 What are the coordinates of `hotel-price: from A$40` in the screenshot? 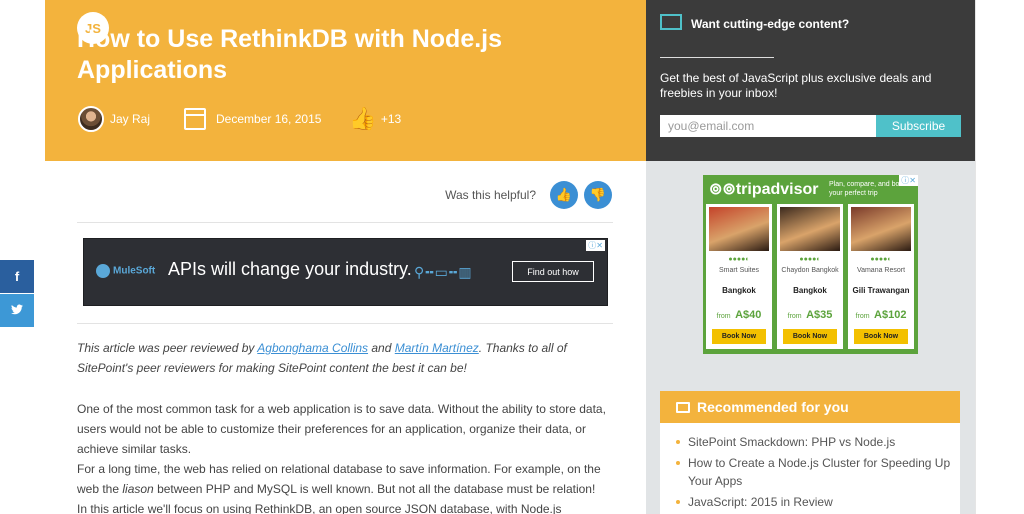 It's located at (739, 314).